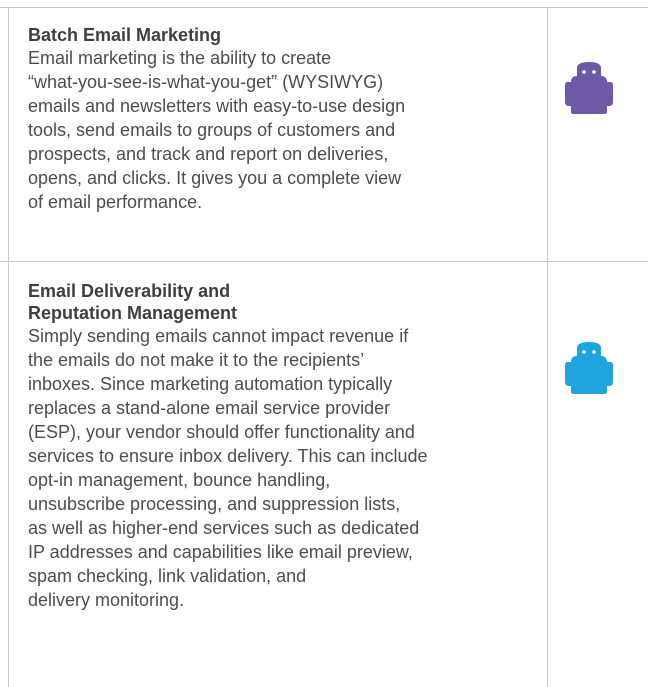 This screenshot has height=687, width=648. I want to click on blue-robot-icon, so click(589, 368).